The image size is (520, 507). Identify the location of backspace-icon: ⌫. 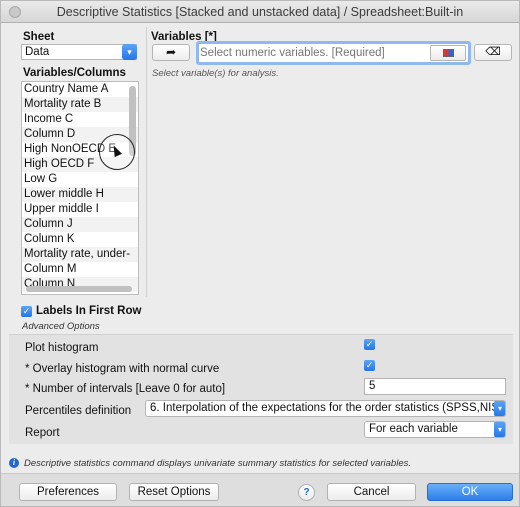
(493, 52).